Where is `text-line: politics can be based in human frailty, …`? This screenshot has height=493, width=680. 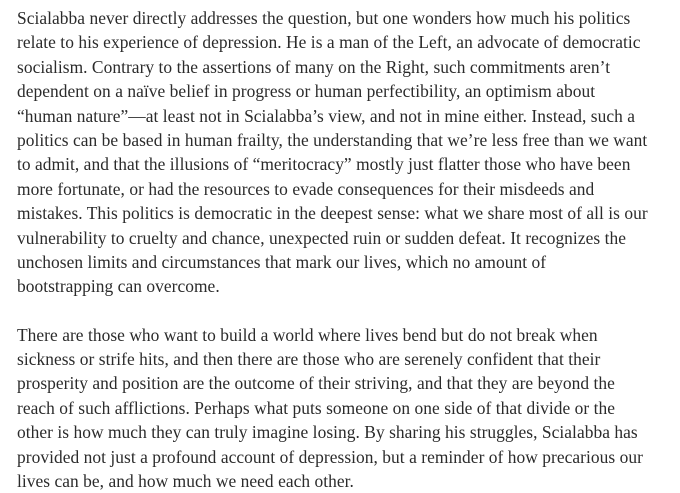
text-line: politics can be based in human frailty, … is located at coordinates (332, 139).